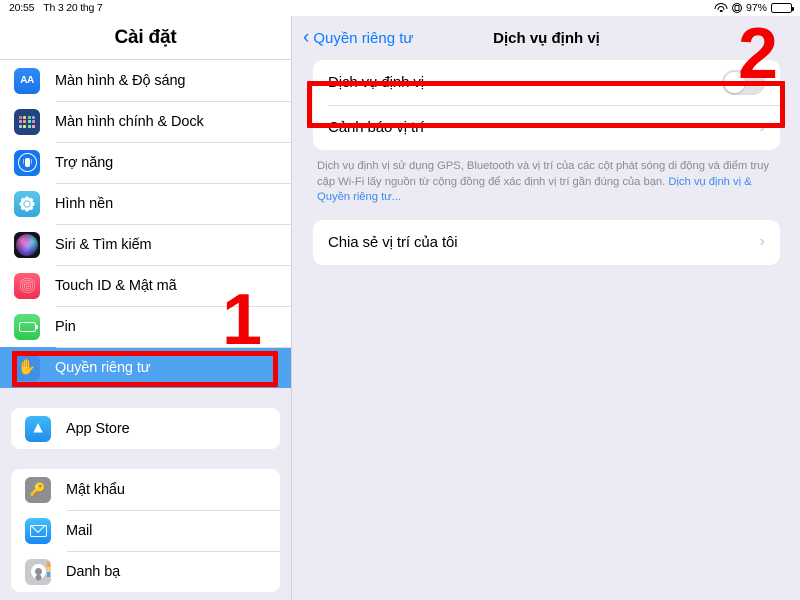  I want to click on battery-settings-icon, so click(27, 326).